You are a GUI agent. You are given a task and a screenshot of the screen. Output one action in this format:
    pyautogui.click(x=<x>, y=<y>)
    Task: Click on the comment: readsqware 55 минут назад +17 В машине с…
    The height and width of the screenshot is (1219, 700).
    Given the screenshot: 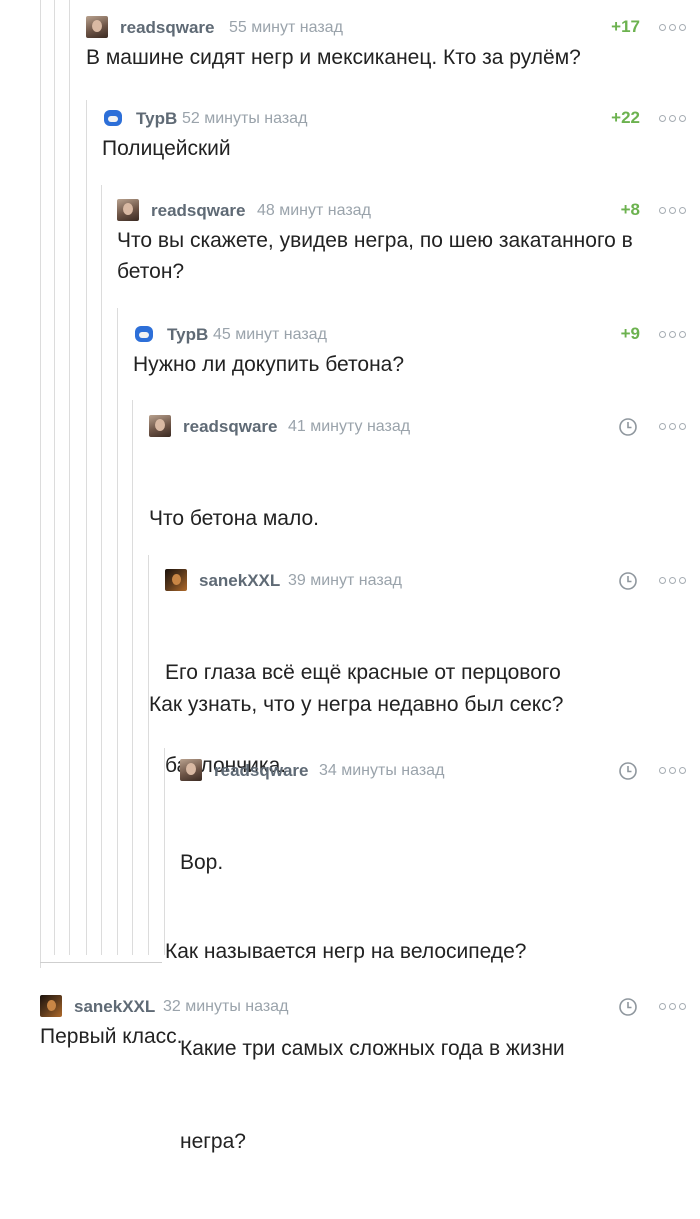 What is the action you would take?
    pyautogui.click(x=386, y=43)
    